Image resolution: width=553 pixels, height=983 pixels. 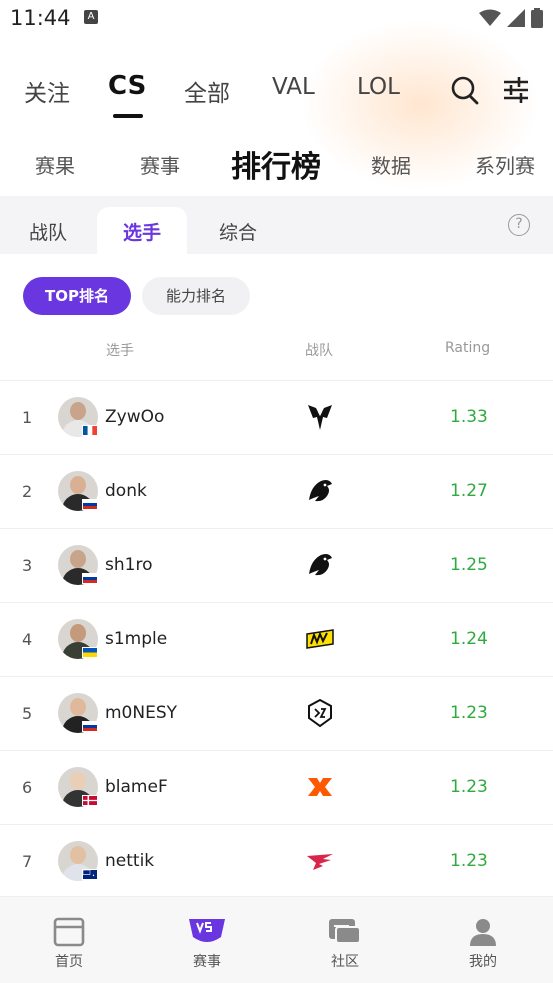 I want to click on navi-logo-icon, so click(x=320, y=639).